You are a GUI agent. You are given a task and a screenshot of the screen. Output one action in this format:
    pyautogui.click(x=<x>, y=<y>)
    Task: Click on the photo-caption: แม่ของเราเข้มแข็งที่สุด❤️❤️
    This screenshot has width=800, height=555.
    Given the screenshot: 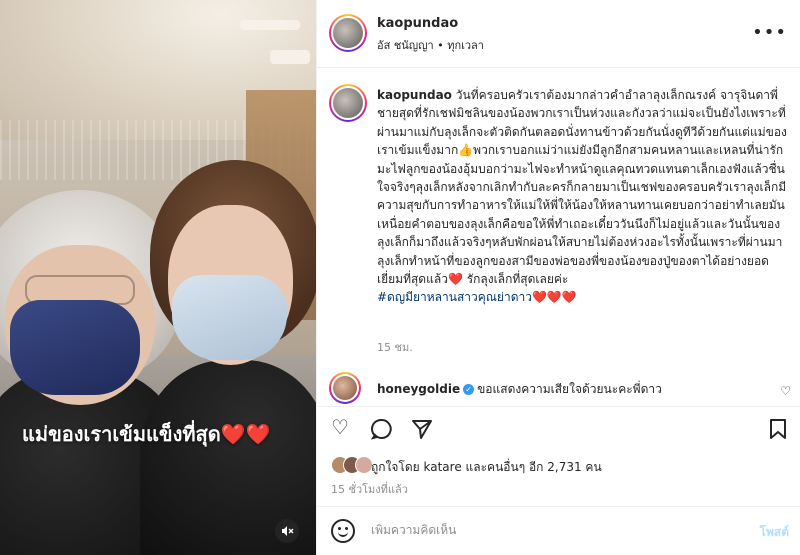 What is the action you would take?
    pyautogui.click(x=146, y=434)
    